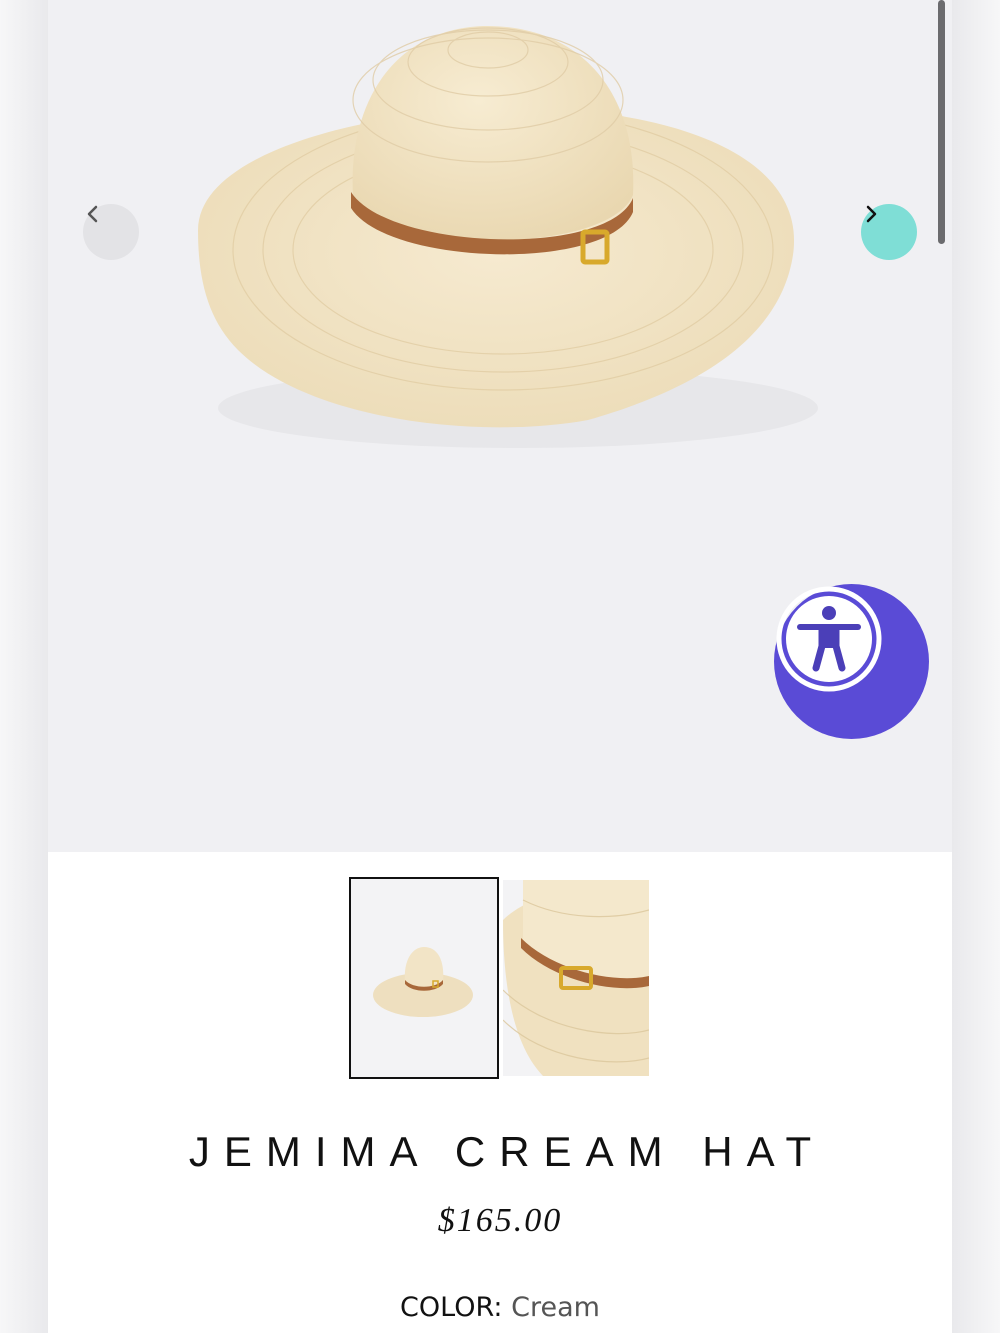 This screenshot has height=1333, width=1000. Describe the element at coordinates (24, 666) in the screenshot. I see `page-edge-left` at that location.